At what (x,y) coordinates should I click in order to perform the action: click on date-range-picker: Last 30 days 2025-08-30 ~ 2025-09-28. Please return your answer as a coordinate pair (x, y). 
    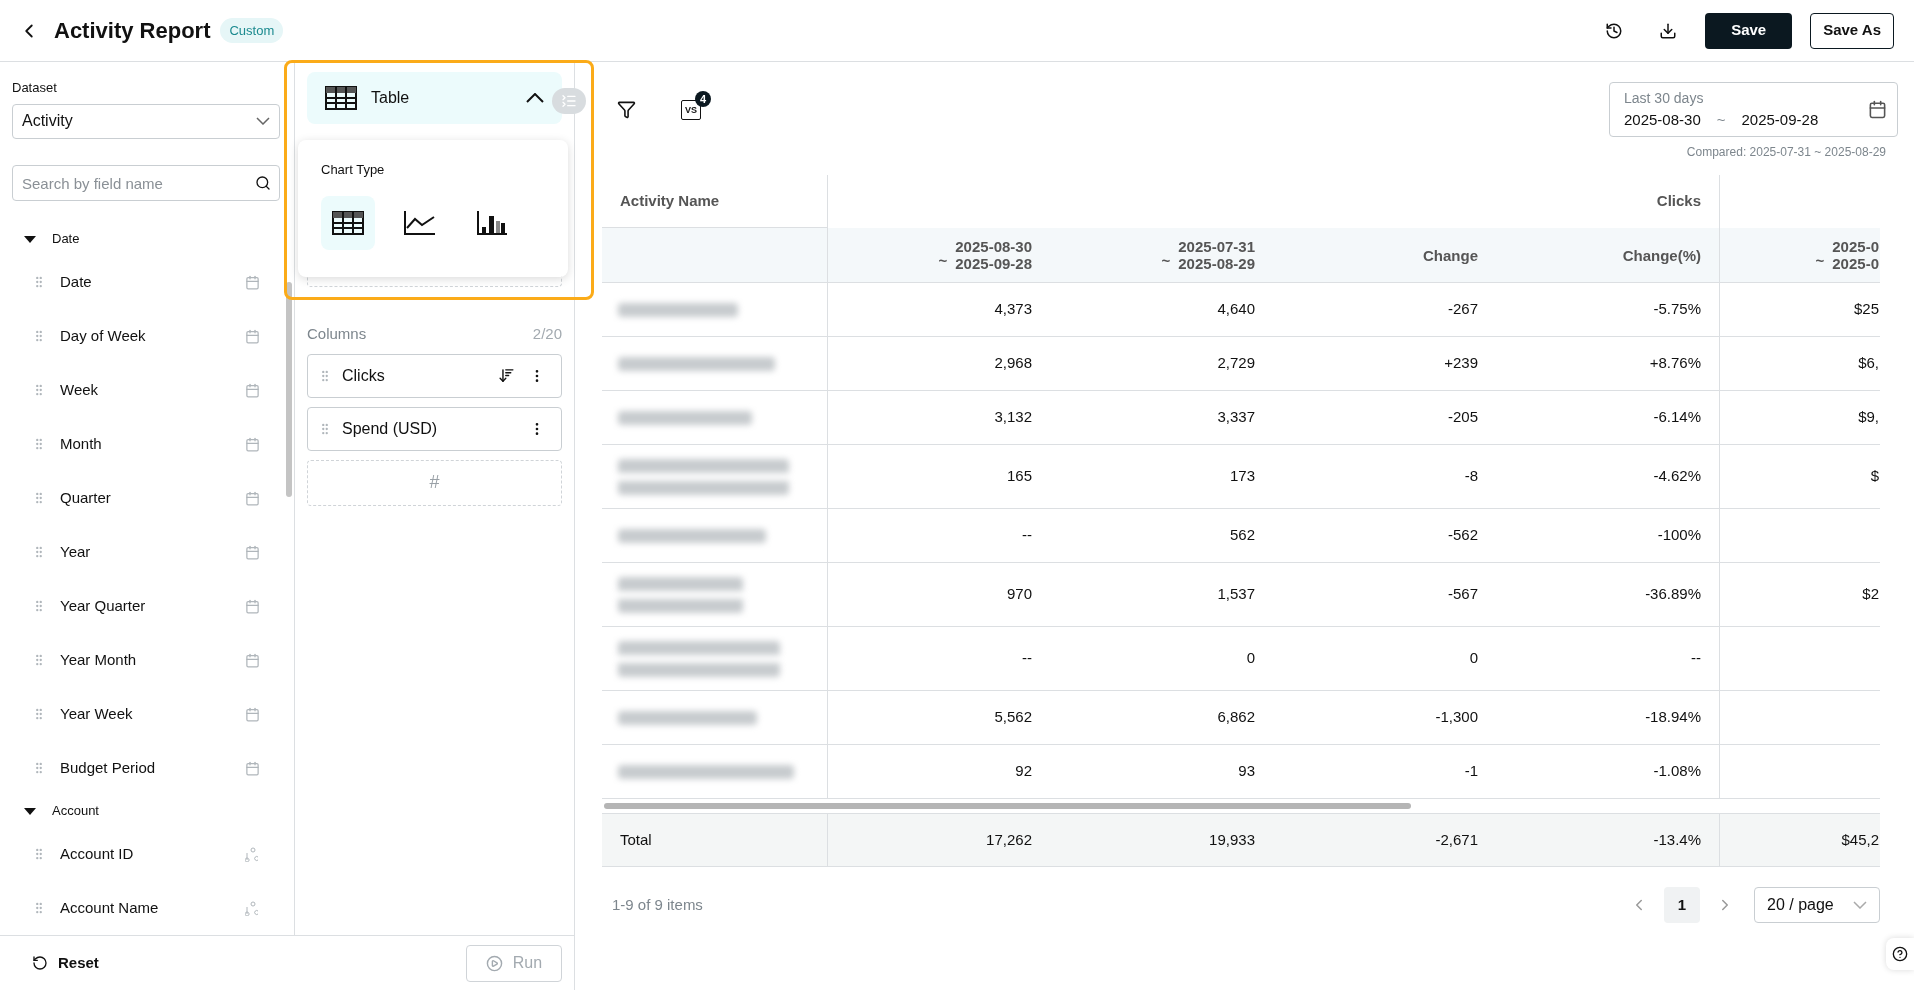
    Looking at the image, I should click on (1753, 109).